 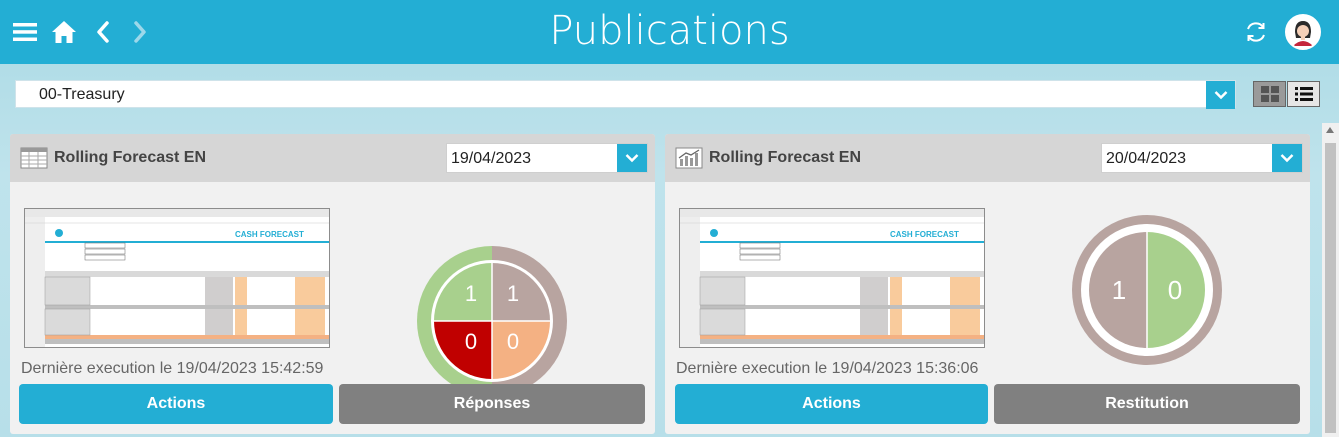 I want to click on list-view-icon, so click(x=1303, y=94).